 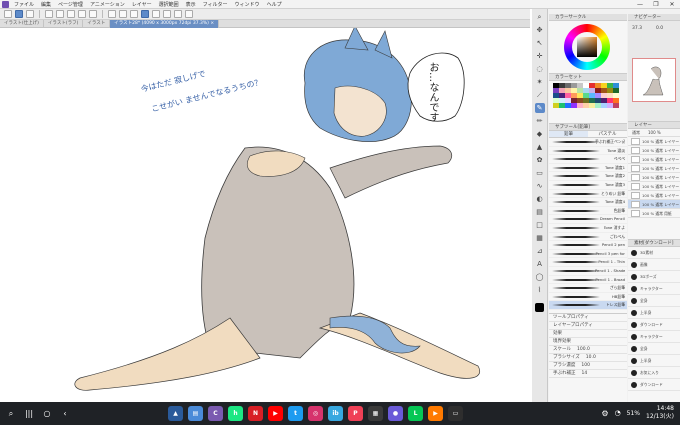 What do you see at coordinates (654, 277) in the screenshot?
I see `material-item: 3Dポーズ` at bounding box center [654, 277].